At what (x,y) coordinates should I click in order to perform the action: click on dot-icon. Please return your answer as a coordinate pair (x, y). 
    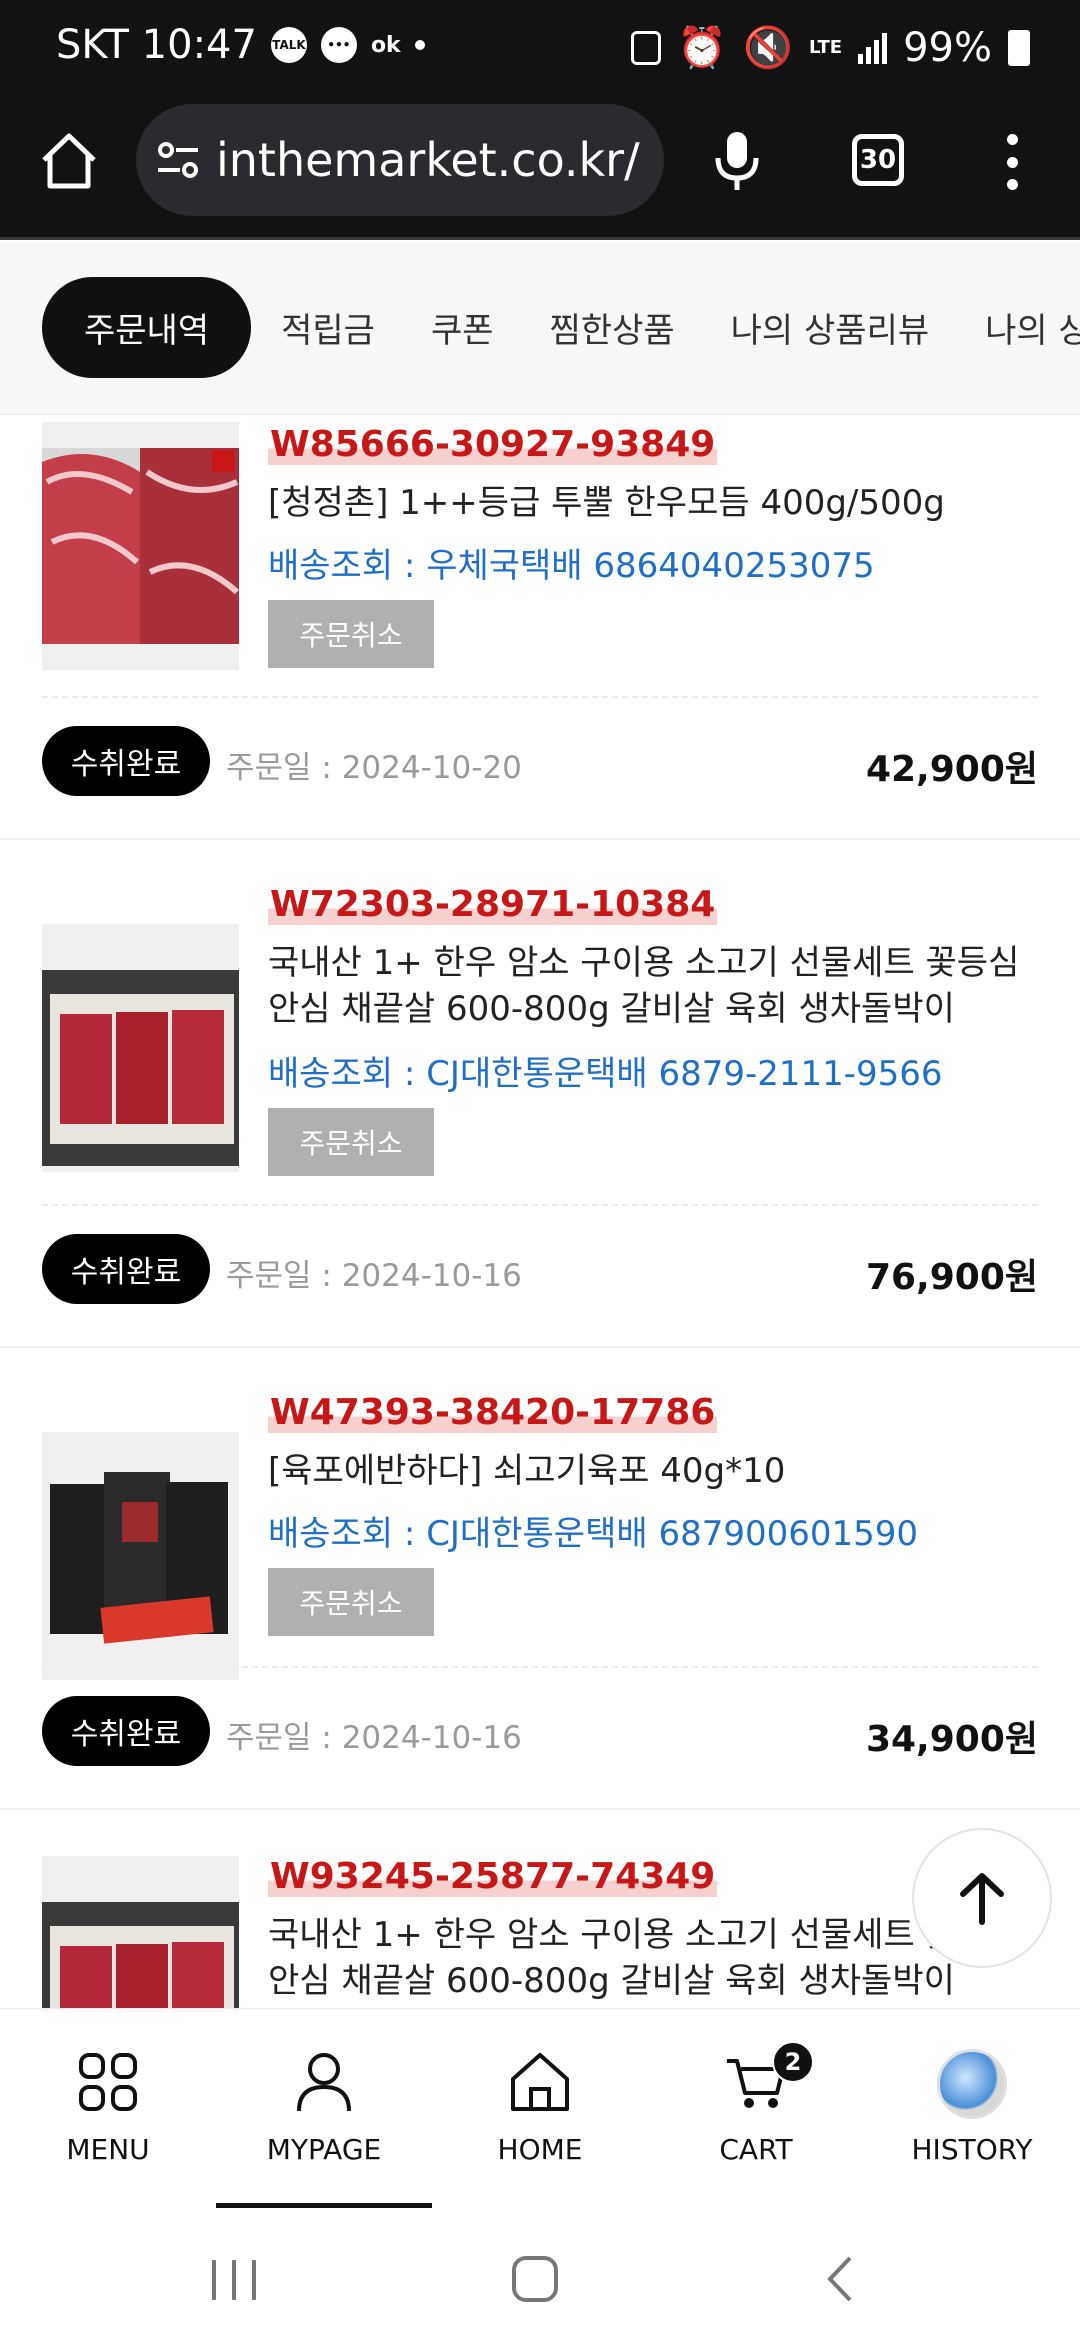
    Looking at the image, I should click on (419, 45).